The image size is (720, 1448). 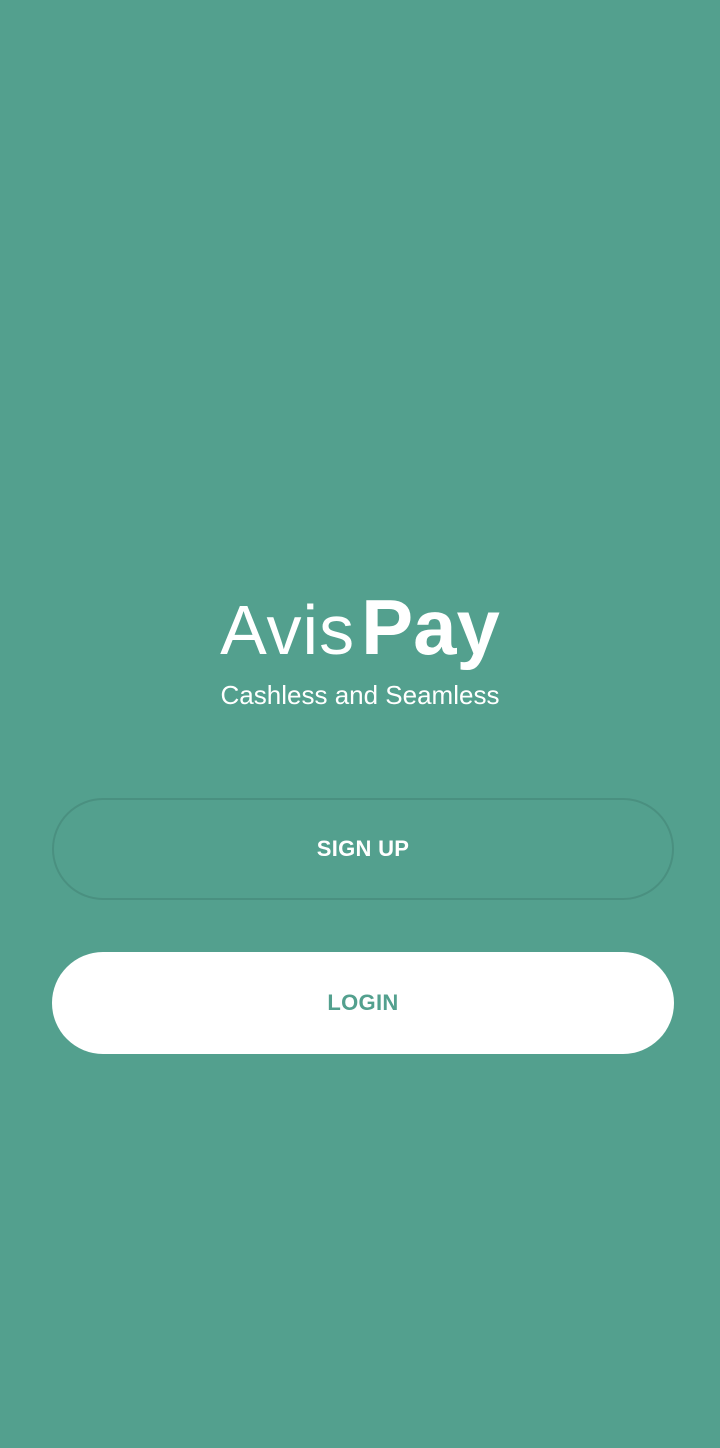 I want to click on logo-text-light: Avis, so click(x=288, y=630).